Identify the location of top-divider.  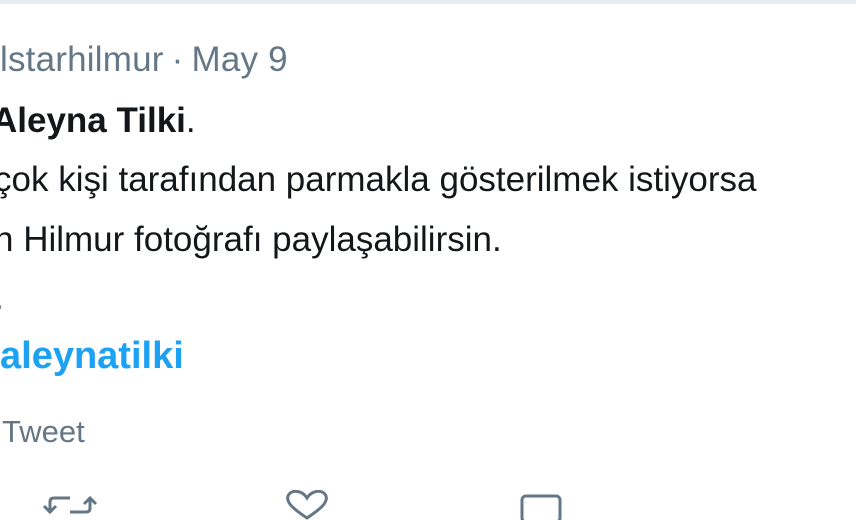
(428, 2).